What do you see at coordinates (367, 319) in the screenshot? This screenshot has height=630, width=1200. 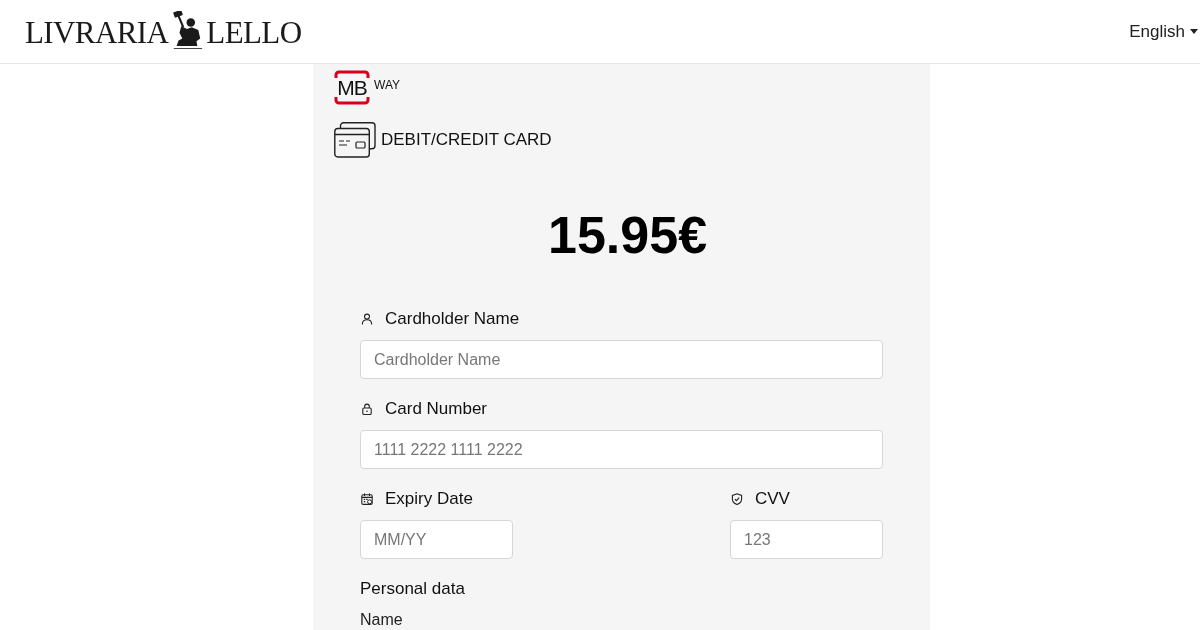 I see `person-icon` at bounding box center [367, 319].